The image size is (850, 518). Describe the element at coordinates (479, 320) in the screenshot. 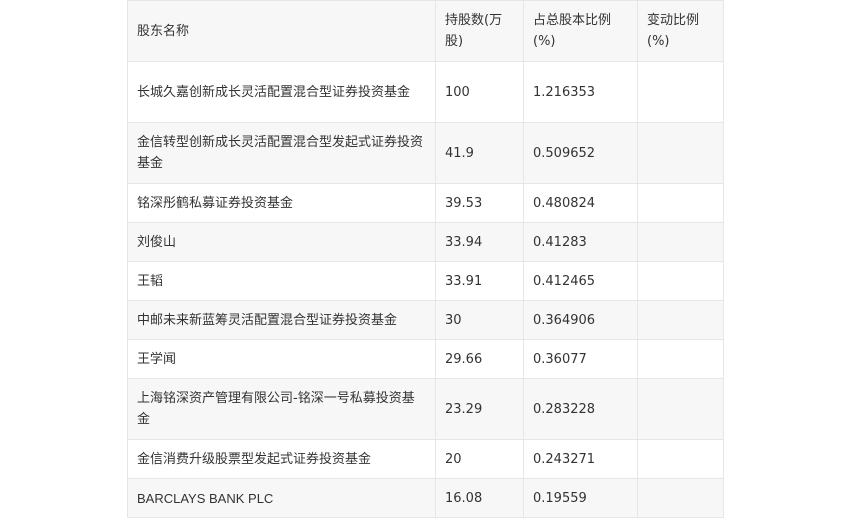

I see `cell-shares: 30` at that location.